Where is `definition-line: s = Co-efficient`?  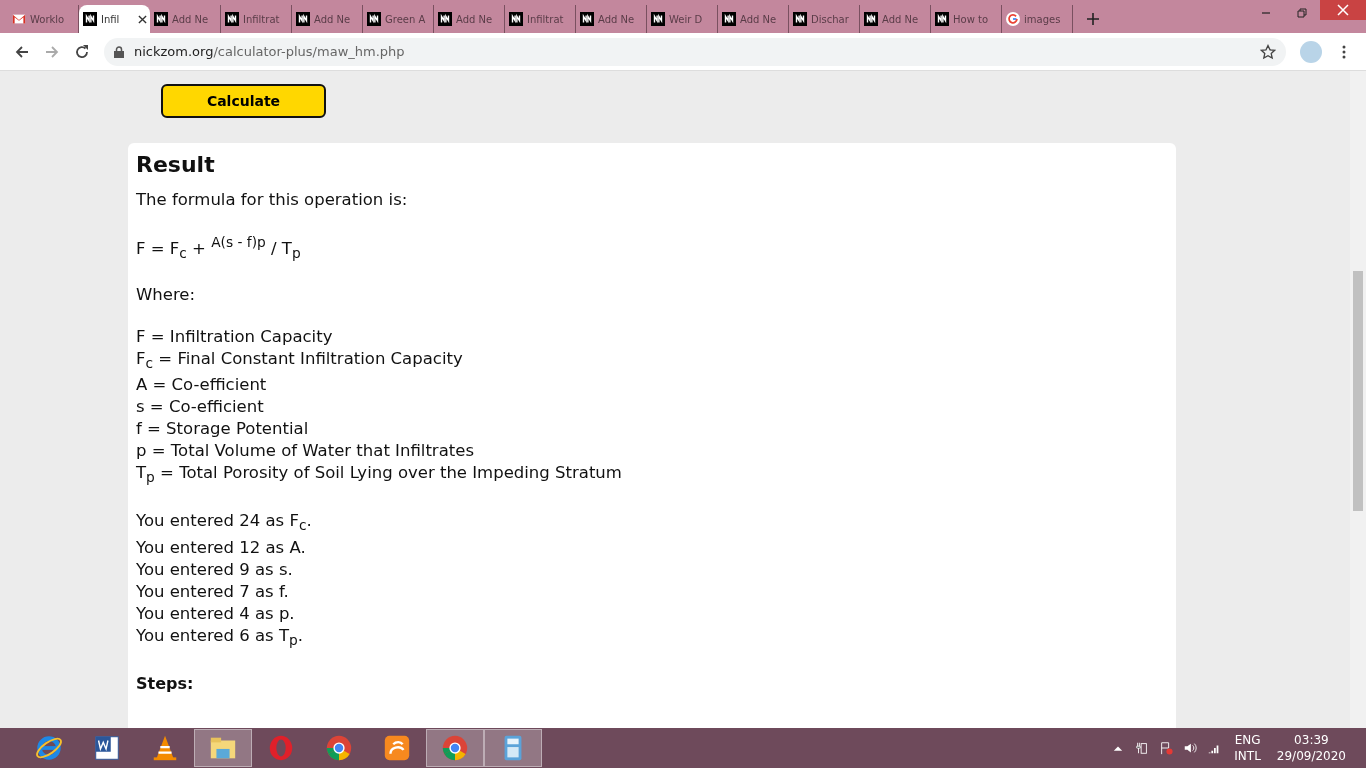 definition-line: s = Co-efficient is located at coordinates (200, 407).